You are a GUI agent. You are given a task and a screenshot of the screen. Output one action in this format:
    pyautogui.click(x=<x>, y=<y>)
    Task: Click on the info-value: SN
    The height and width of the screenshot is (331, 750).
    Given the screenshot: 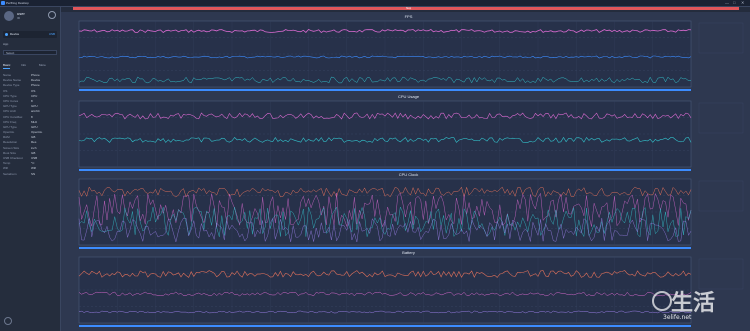 What is the action you would take?
    pyautogui.click(x=33, y=173)
    